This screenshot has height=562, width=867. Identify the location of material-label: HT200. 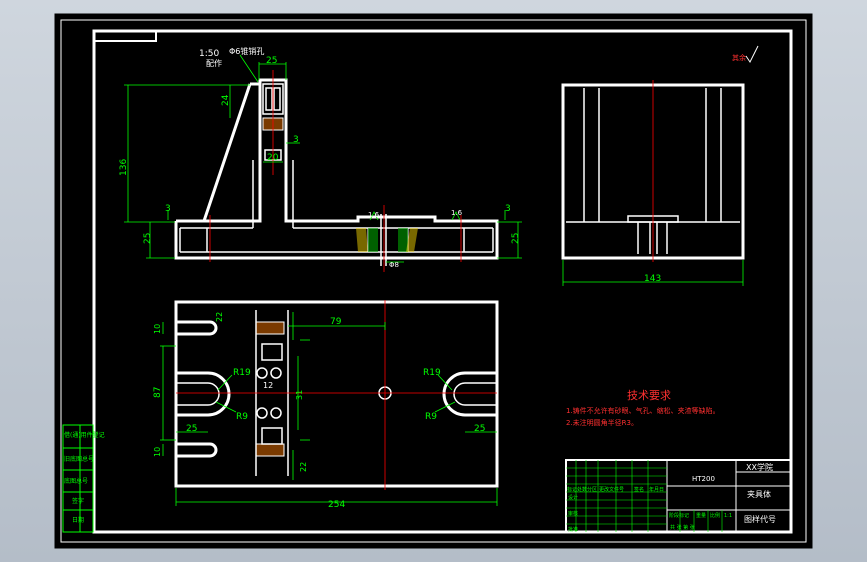
(703, 479).